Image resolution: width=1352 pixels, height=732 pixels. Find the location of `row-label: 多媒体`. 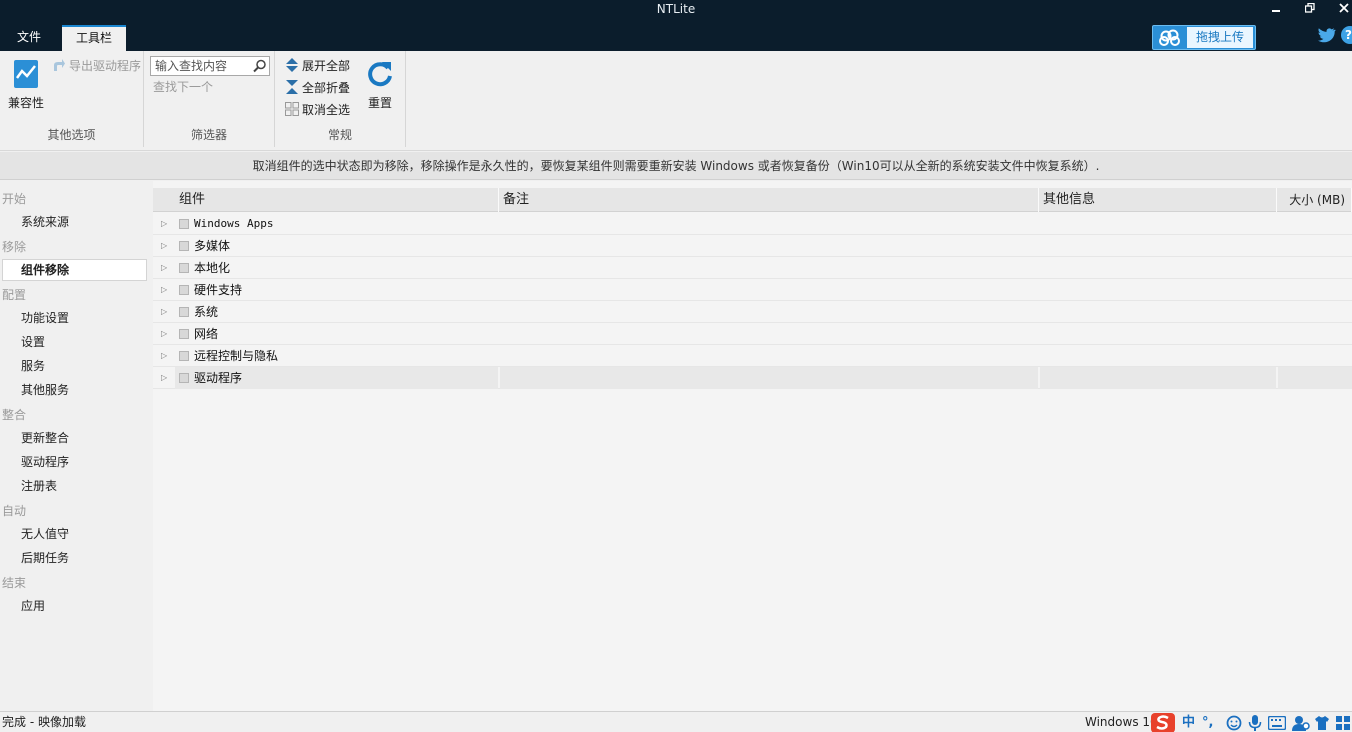

row-label: 多媒体 is located at coordinates (212, 246).